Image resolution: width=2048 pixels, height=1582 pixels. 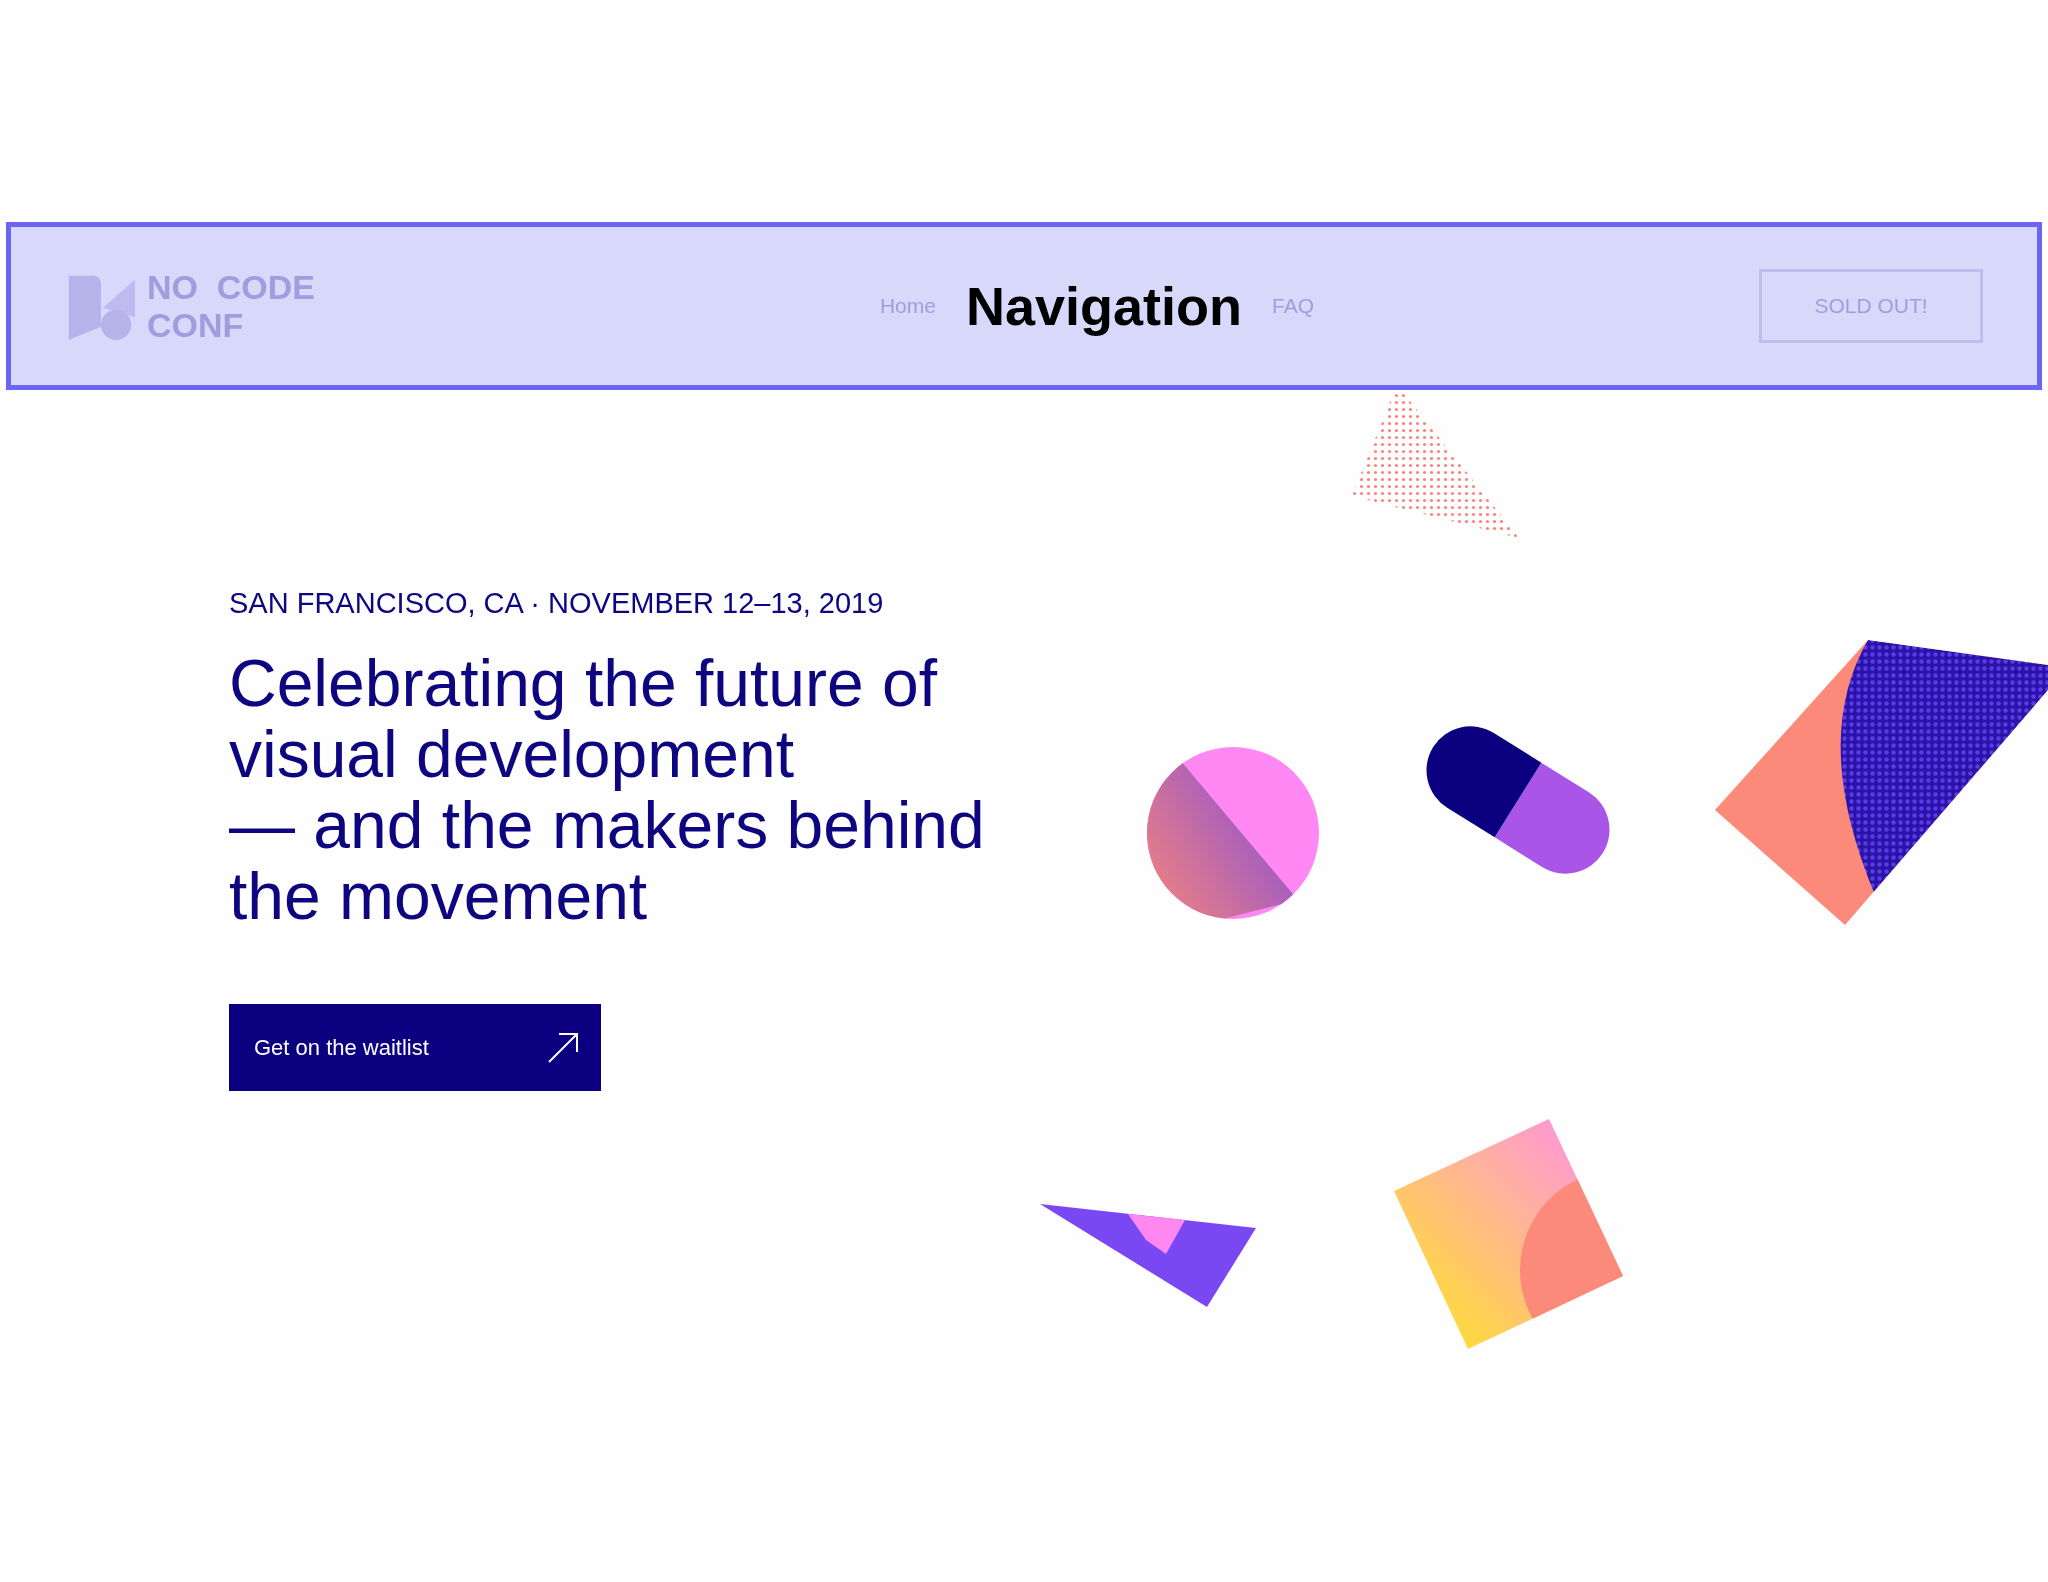 What do you see at coordinates (230, 287) in the screenshot?
I see `logo-text: NO CODE` at bounding box center [230, 287].